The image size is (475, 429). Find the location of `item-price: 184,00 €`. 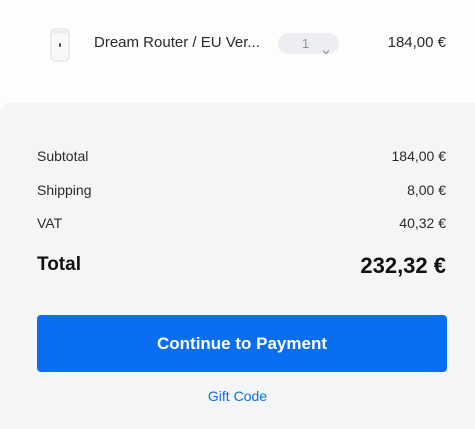

item-price: 184,00 € is located at coordinates (416, 42).